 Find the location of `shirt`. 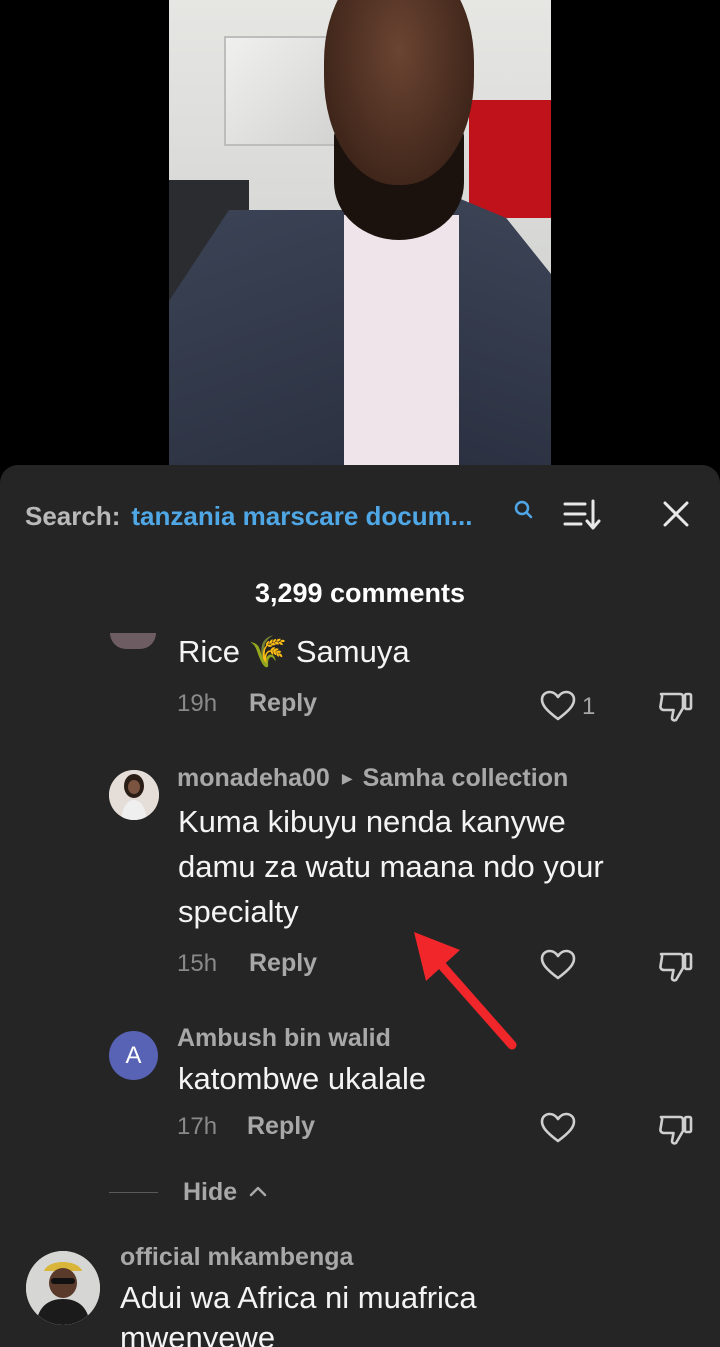

shirt is located at coordinates (401, 342).